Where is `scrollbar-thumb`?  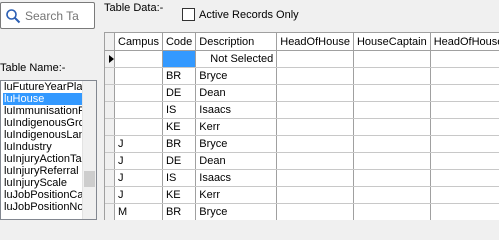 scrollbar-thumb is located at coordinates (89, 179).